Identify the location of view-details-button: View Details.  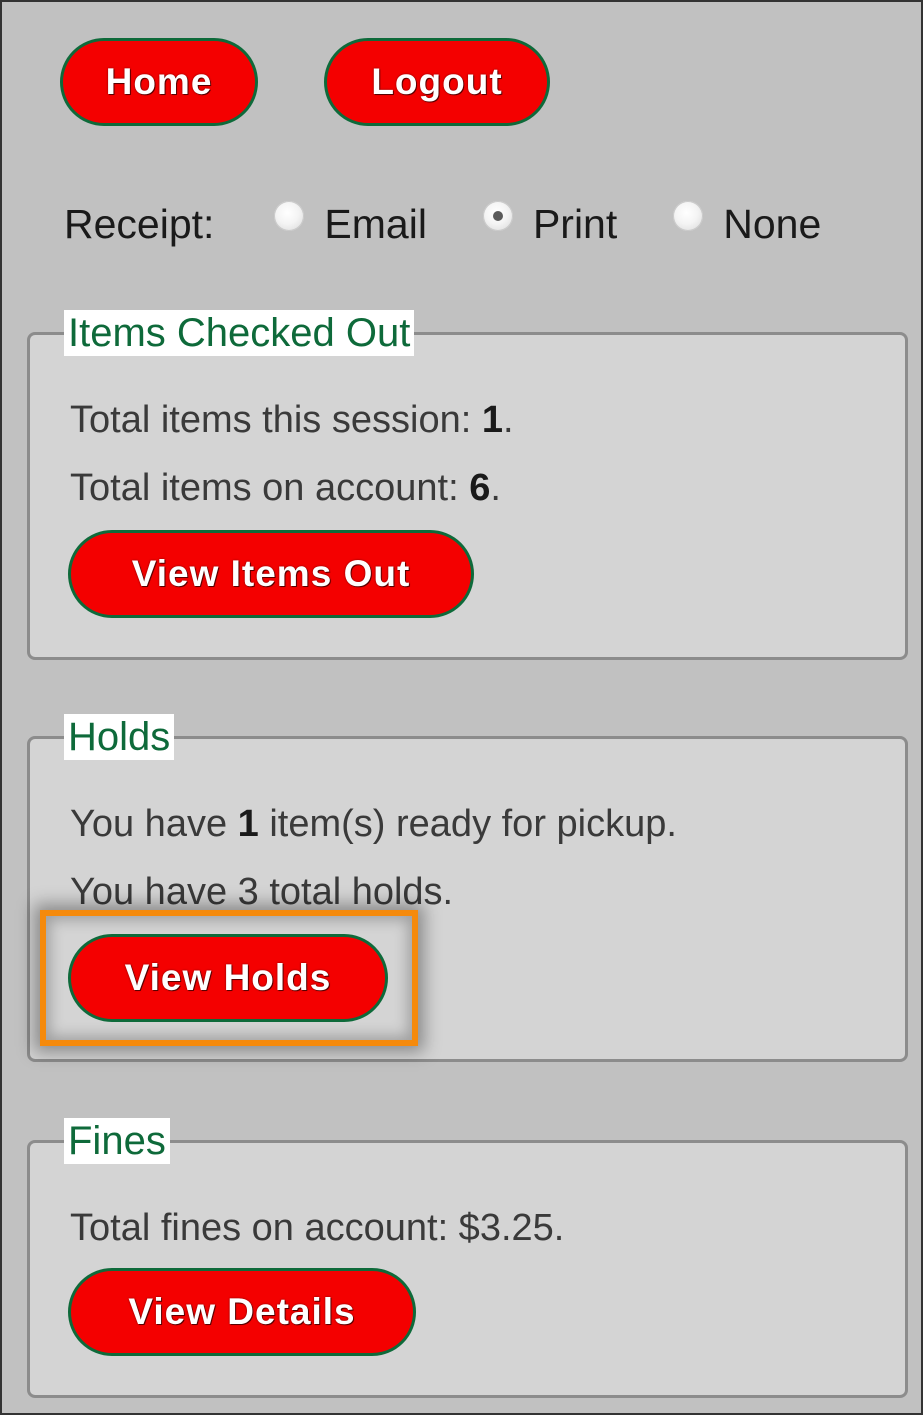
(242, 1312).